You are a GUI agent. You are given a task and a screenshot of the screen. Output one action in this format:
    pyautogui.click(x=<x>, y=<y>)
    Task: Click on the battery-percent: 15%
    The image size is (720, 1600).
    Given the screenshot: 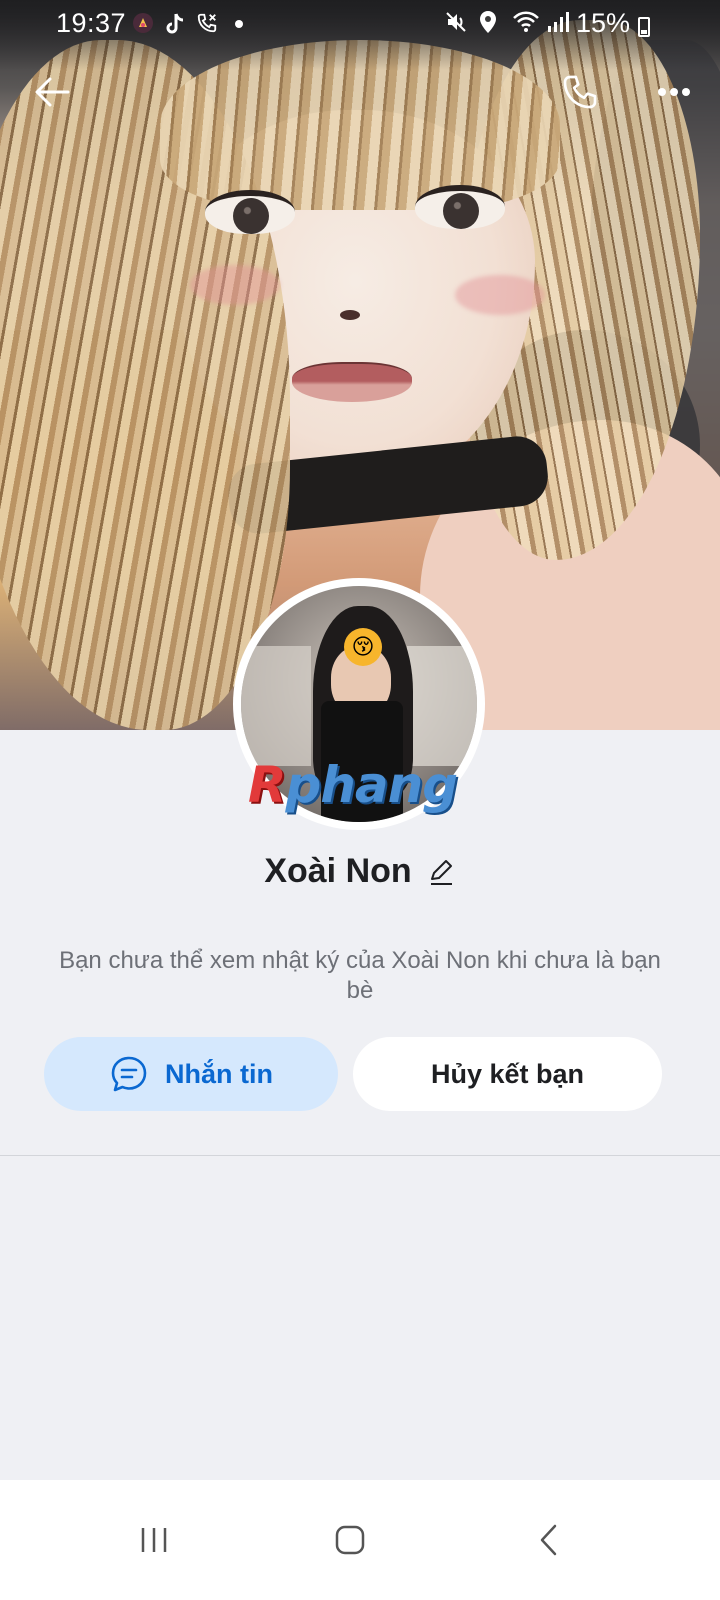 What is the action you would take?
    pyautogui.click(x=602, y=23)
    